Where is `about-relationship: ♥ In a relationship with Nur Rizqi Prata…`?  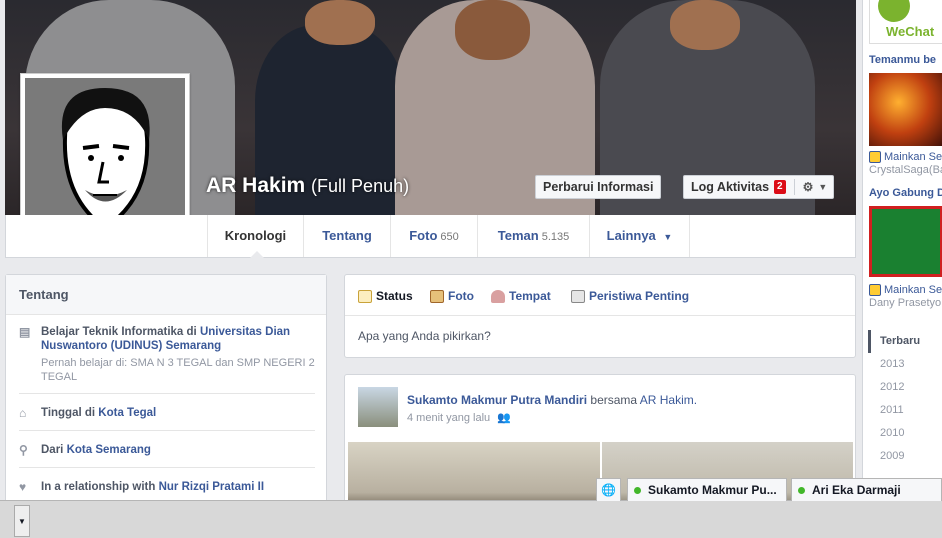
about-relationship: ♥ In a relationship with Nur Rizqi Prata… is located at coordinates (167, 487).